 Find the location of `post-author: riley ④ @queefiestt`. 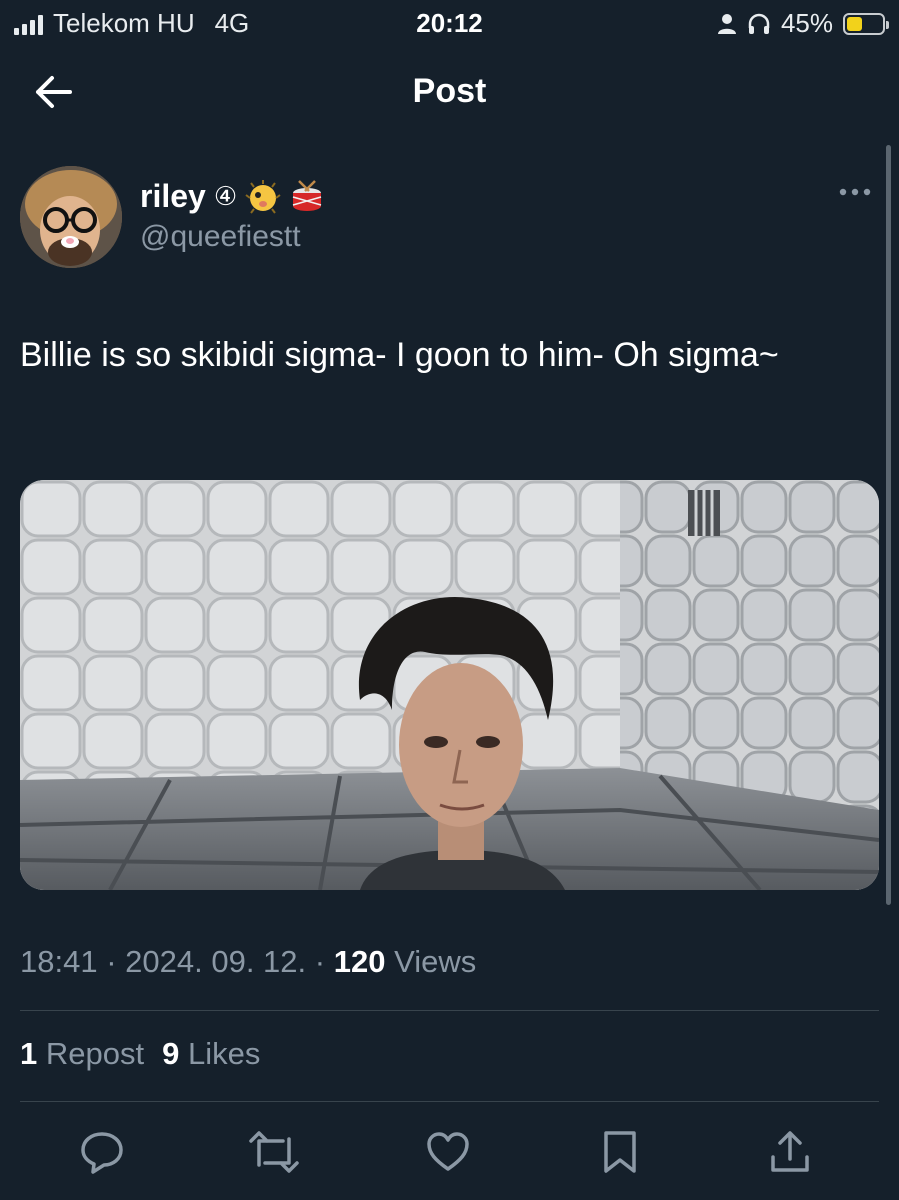

post-author: riley ④ @queefiestt is located at coordinates (449, 221).